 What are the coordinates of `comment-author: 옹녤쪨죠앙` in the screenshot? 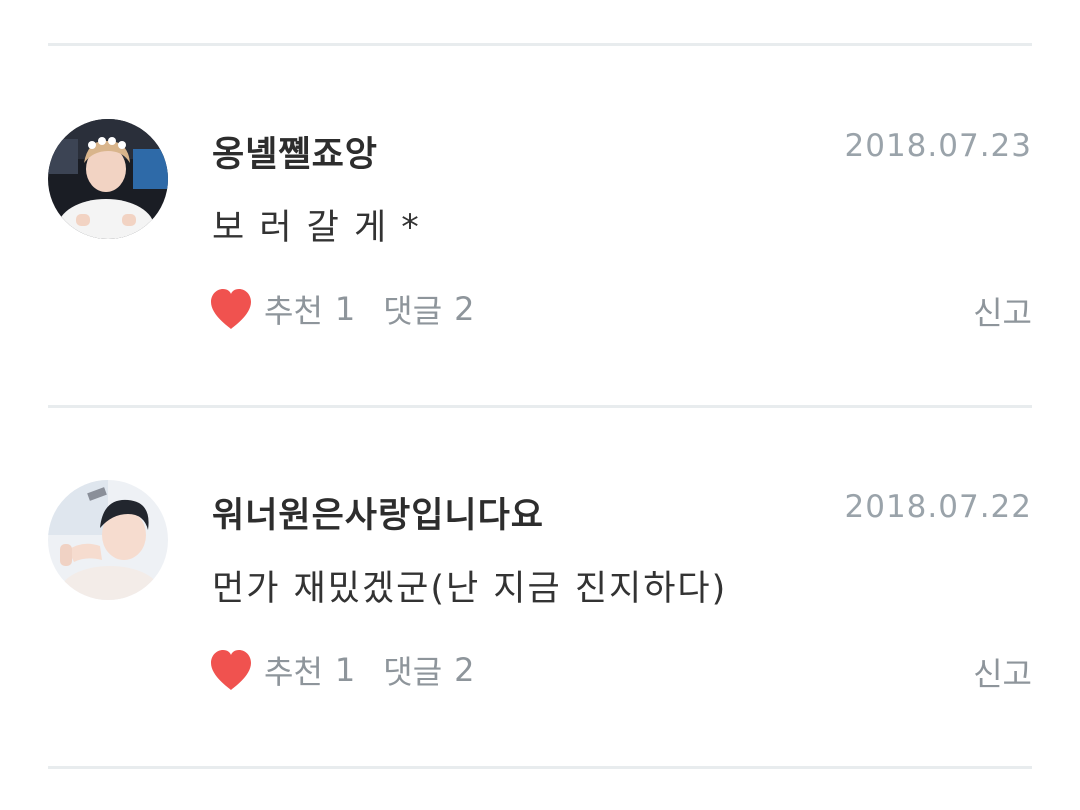 It's located at (295, 151).